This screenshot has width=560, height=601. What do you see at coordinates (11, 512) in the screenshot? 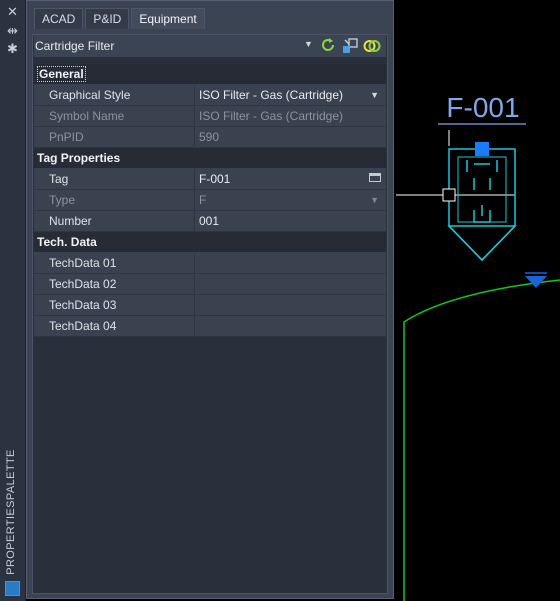
I see `palette-title: PROPERTIESPALETTE` at bounding box center [11, 512].